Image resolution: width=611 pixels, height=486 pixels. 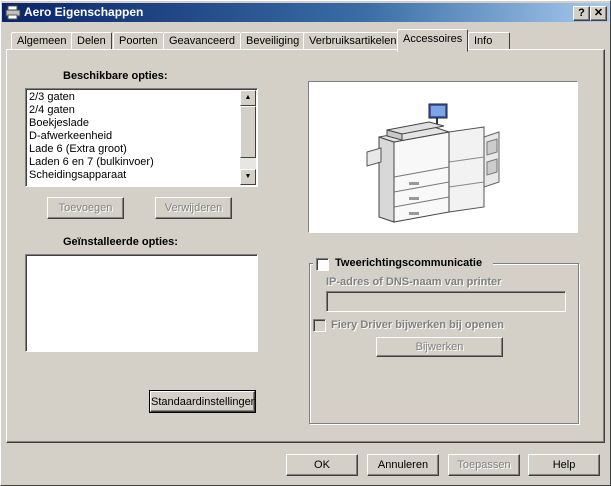 What do you see at coordinates (319, 325) in the screenshot?
I see `fiery-update-checkbox` at bounding box center [319, 325].